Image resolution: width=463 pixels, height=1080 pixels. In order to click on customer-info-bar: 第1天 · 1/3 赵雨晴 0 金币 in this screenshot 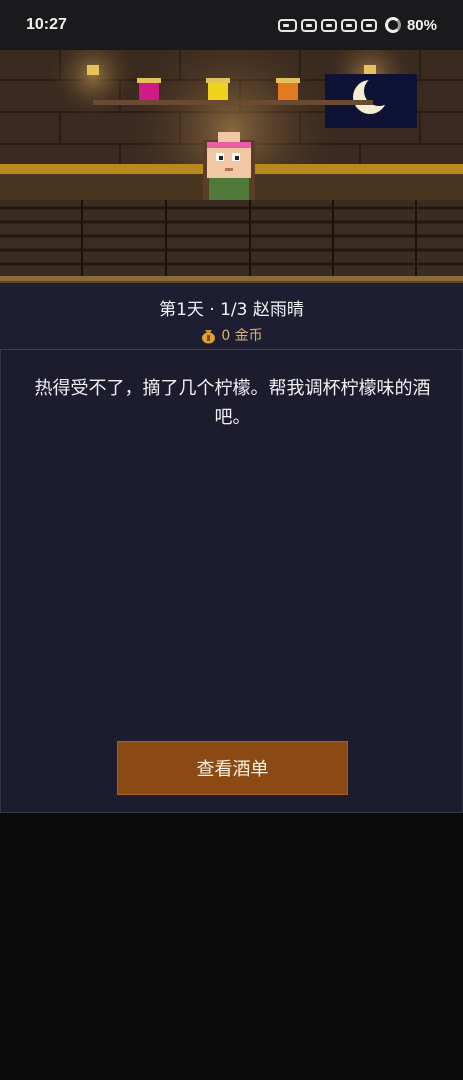, I will do `click(231, 315)`.